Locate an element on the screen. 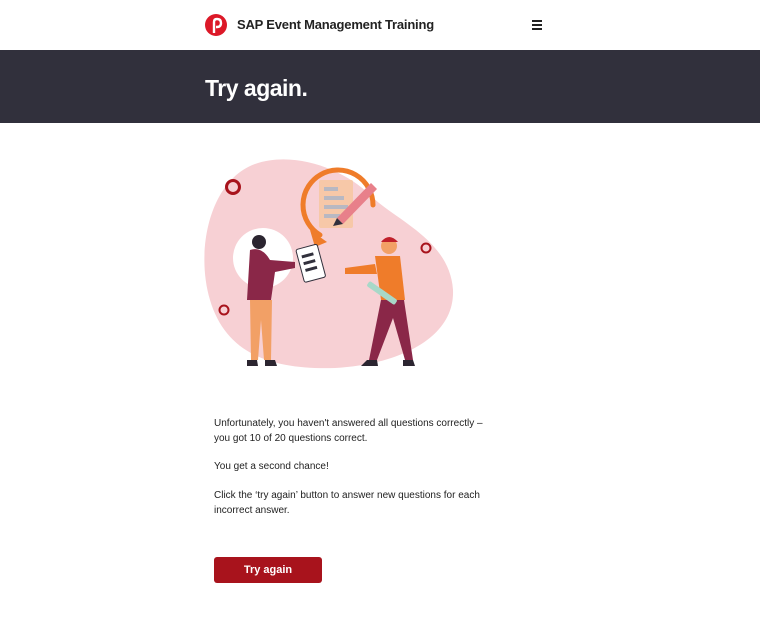 This screenshot has height=626, width=760. page-title: Try again. is located at coordinates (256, 88).